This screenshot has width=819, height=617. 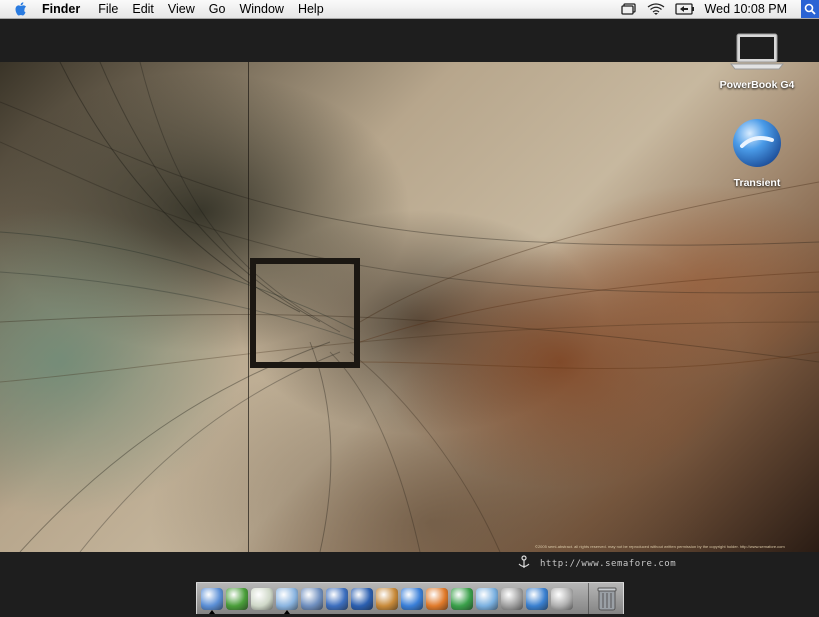 I want to click on menu-file: File, so click(x=108, y=9).